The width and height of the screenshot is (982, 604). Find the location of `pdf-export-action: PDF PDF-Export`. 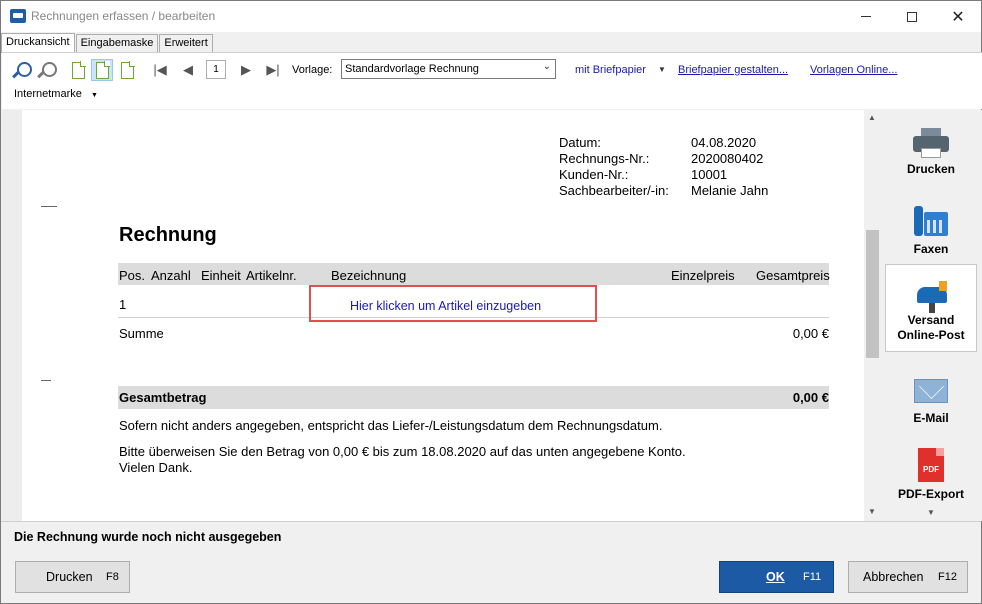

pdf-export-action: PDF PDF-Export is located at coordinates (931, 477).